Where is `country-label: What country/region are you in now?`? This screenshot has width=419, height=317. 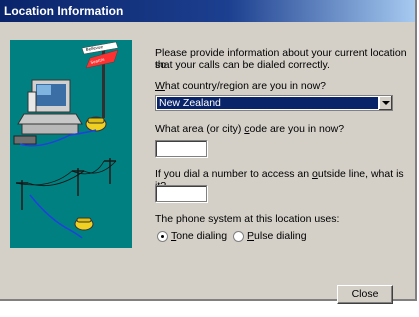
country-label: What country/region are you in now? is located at coordinates (241, 86).